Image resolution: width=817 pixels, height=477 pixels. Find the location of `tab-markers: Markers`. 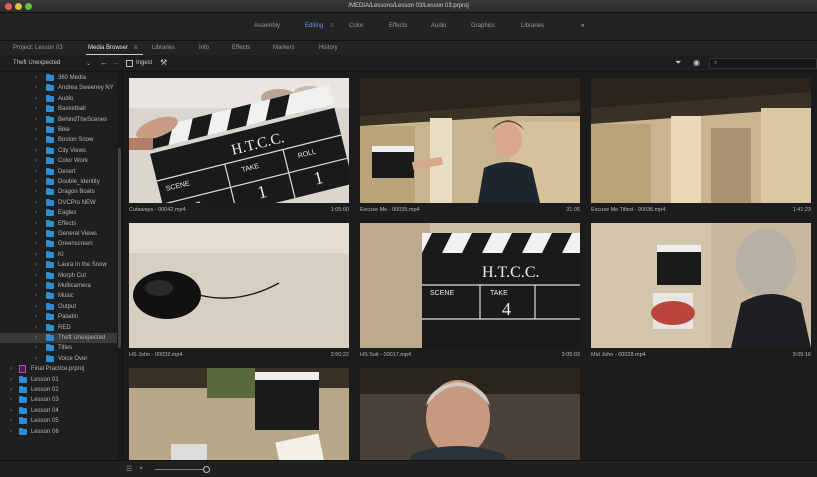

tab-markers: Markers is located at coordinates (284, 48).